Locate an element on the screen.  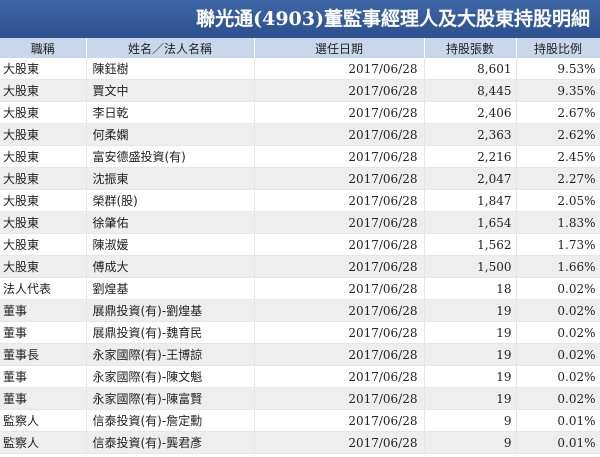
name-cell: 永家國際(有)-王博諒 is located at coordinates (170, 354).